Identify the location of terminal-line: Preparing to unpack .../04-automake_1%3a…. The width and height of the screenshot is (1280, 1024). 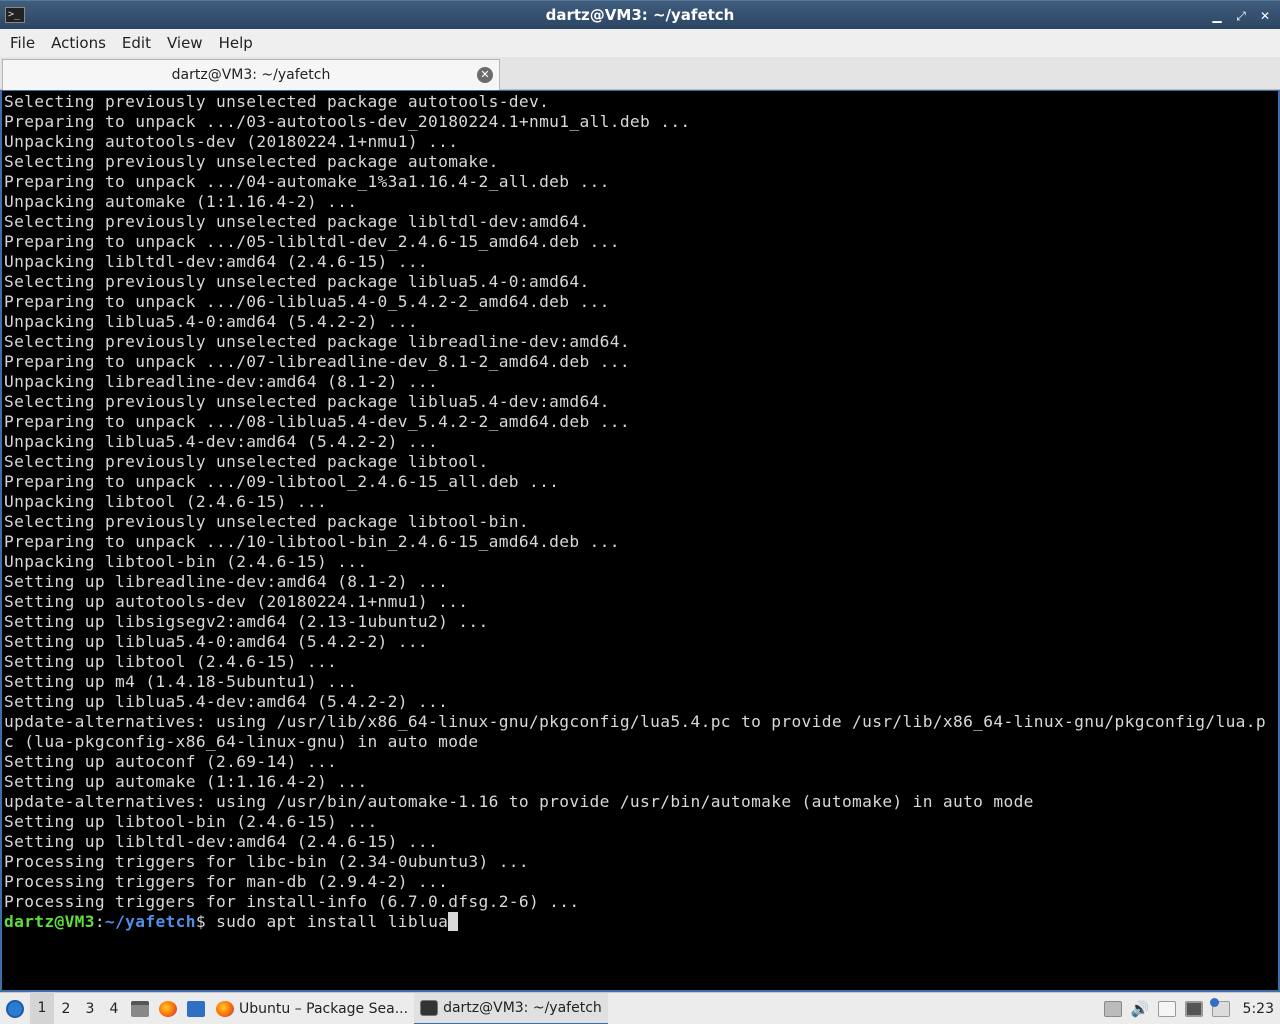
(307, 181).